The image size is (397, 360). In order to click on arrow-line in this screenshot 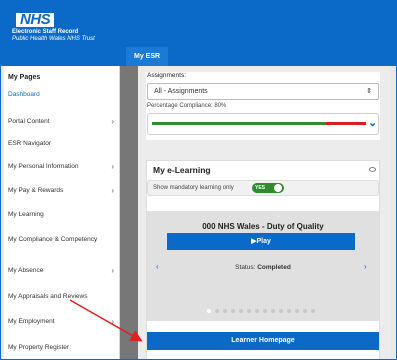, I will do `click(106, 320)`.